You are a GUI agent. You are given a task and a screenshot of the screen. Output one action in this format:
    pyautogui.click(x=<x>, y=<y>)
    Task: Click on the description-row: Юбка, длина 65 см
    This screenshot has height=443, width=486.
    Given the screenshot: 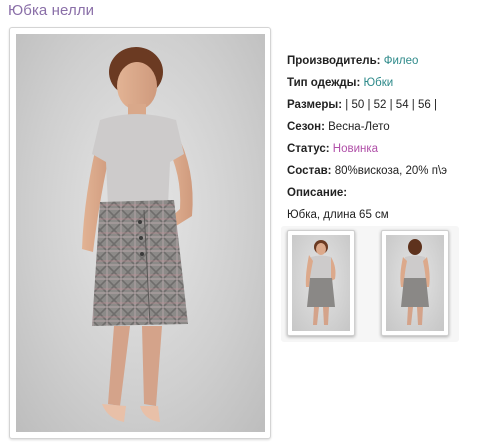 What is the action you would take?
    pyautogui.click(x=384, y=215)
    